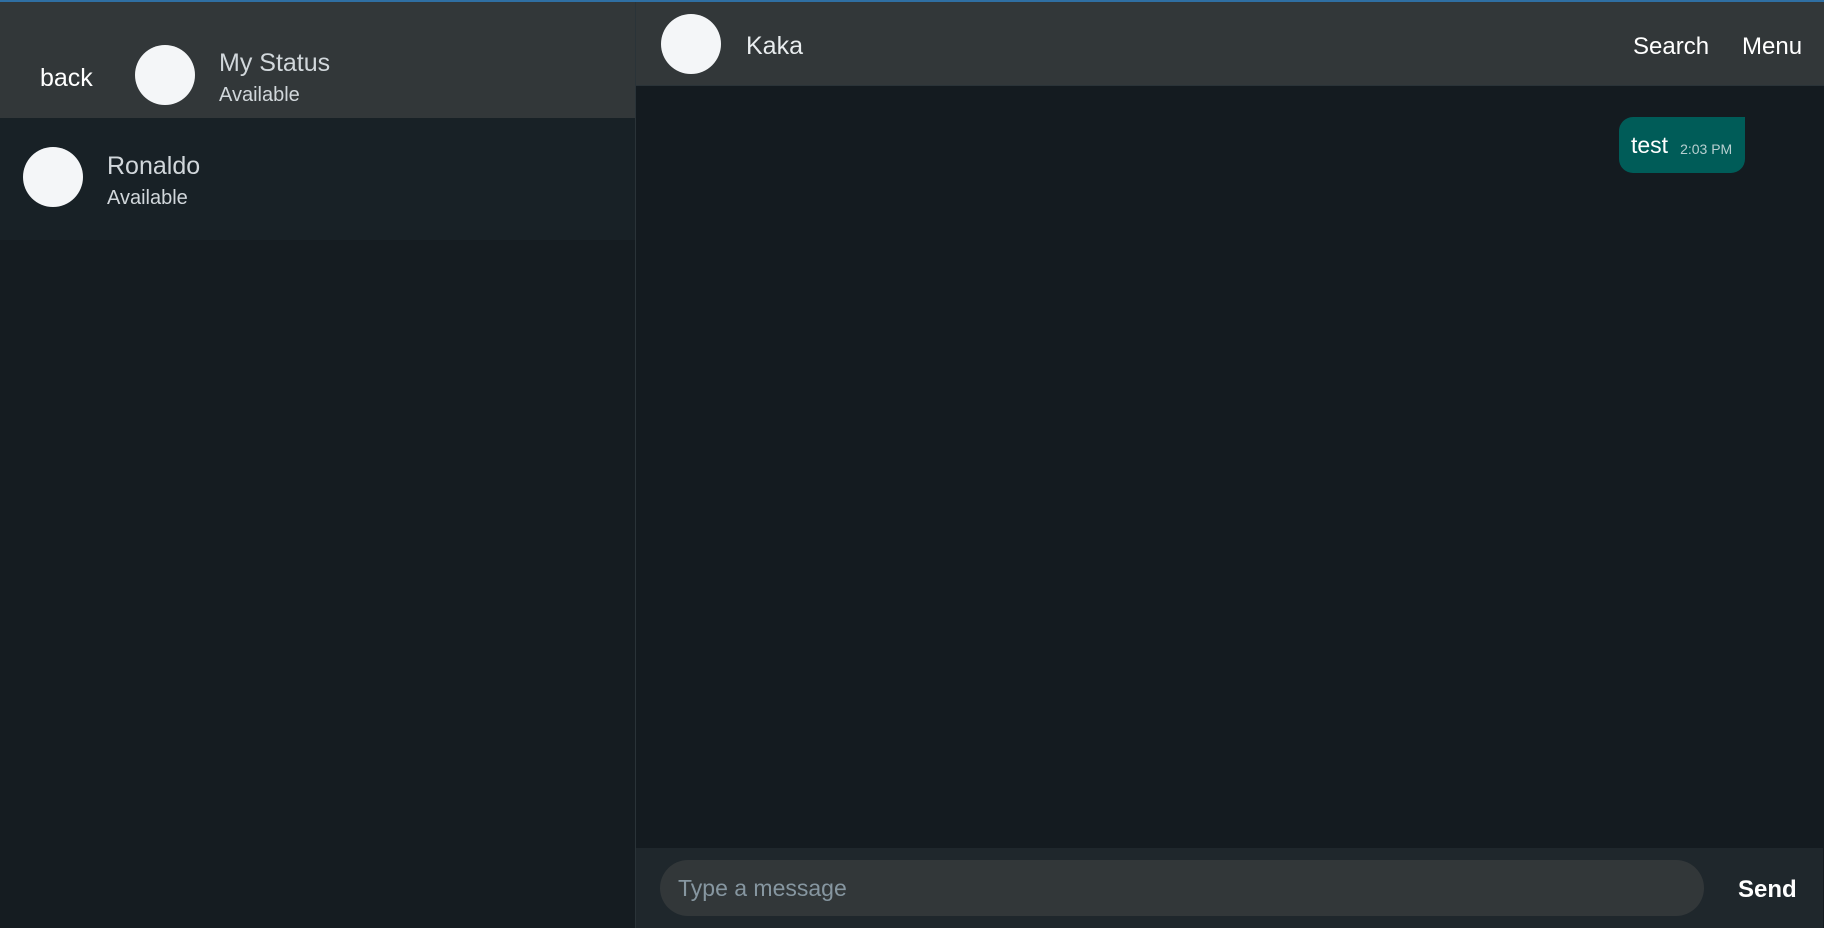  What do you see at coordinates (1650, 144) in the screenshot?
I see `message-text: test` at bounding box center [1650, 144].